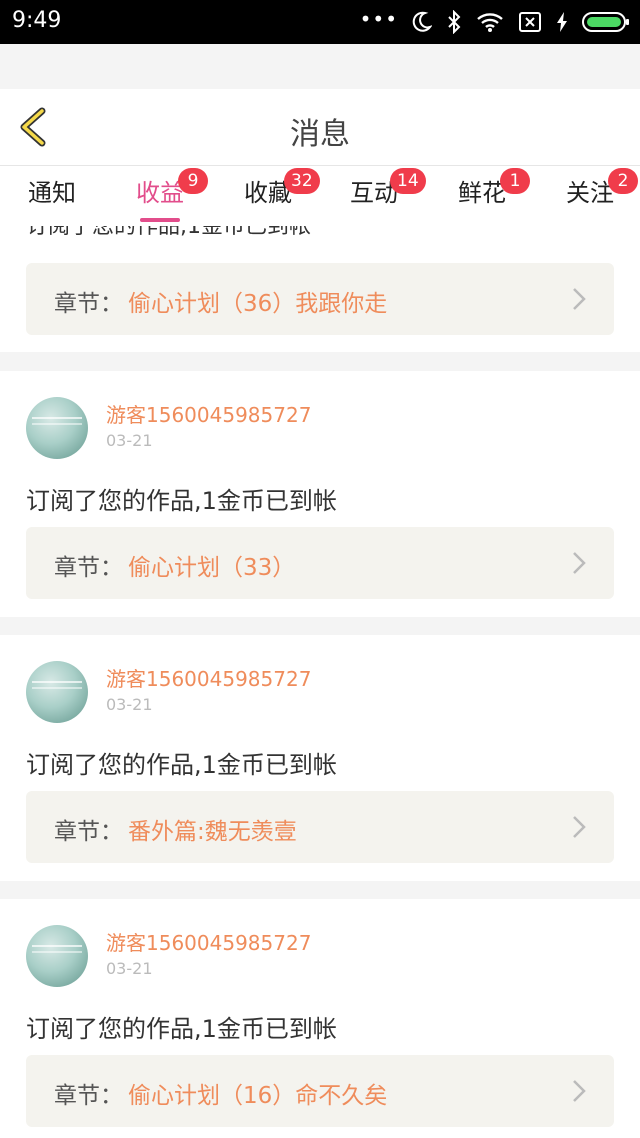  What do you see at coordinates (320, 22) in the screenshot?
I see `status-bar: 9:49 •••` at bounding box center [320, 22].